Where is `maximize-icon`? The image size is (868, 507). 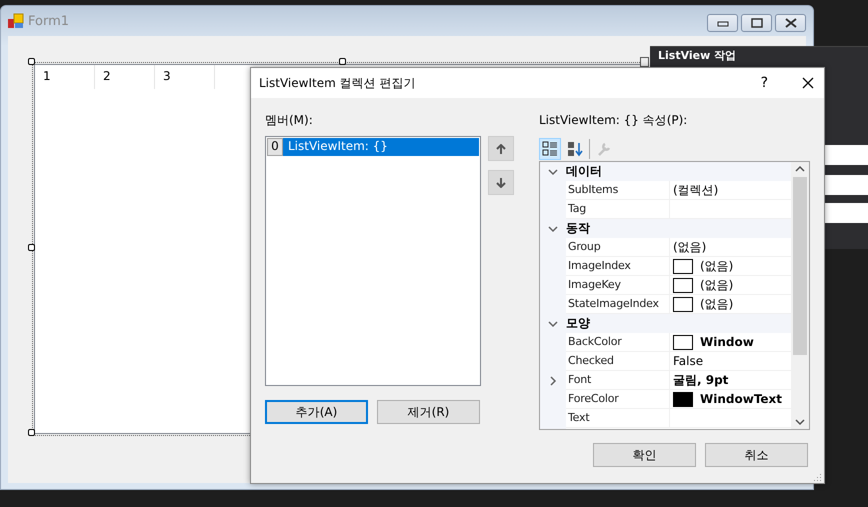 maximize-icon is located at coordinates (756, 23).